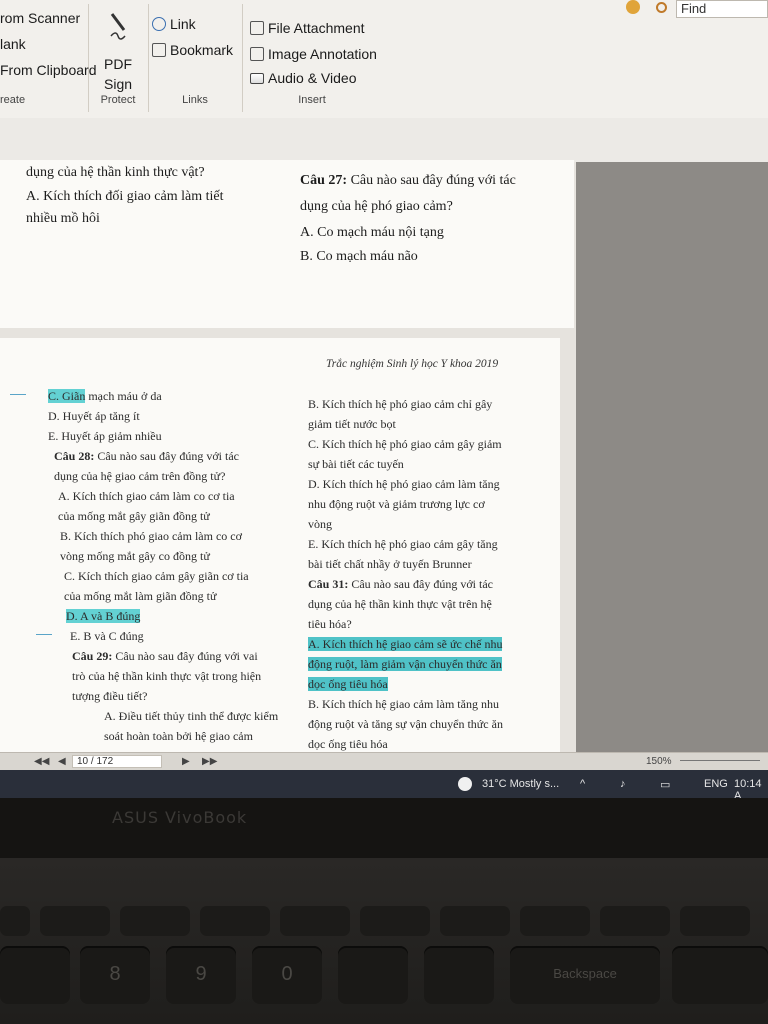 The image size is (768, 1024). What do you see at coordinates (720, 760) in the screenshot?
I see `zoom-slider` at bounding box center [720, 760].